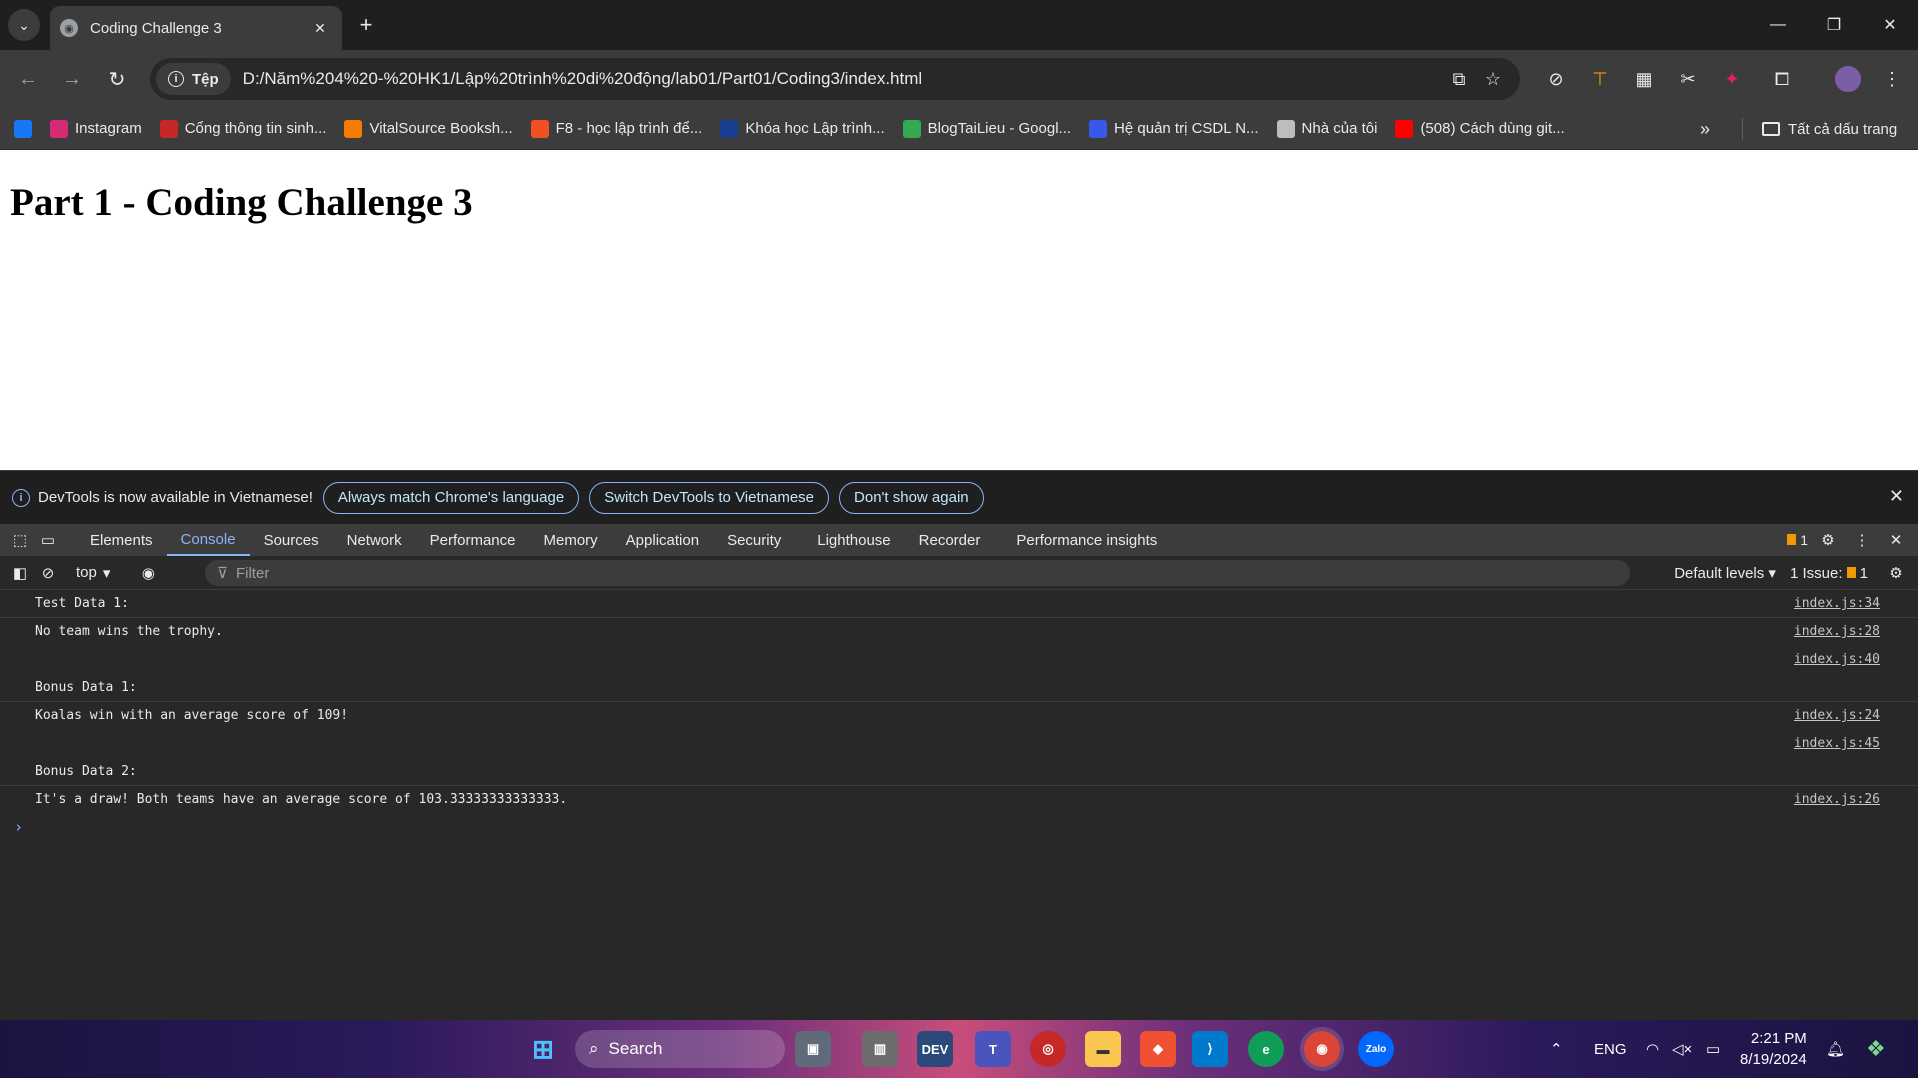  What do you see at coordinates (1848, 79) in the screenshot?
I see `profile-avatar` at bounding box center [1848, 79].